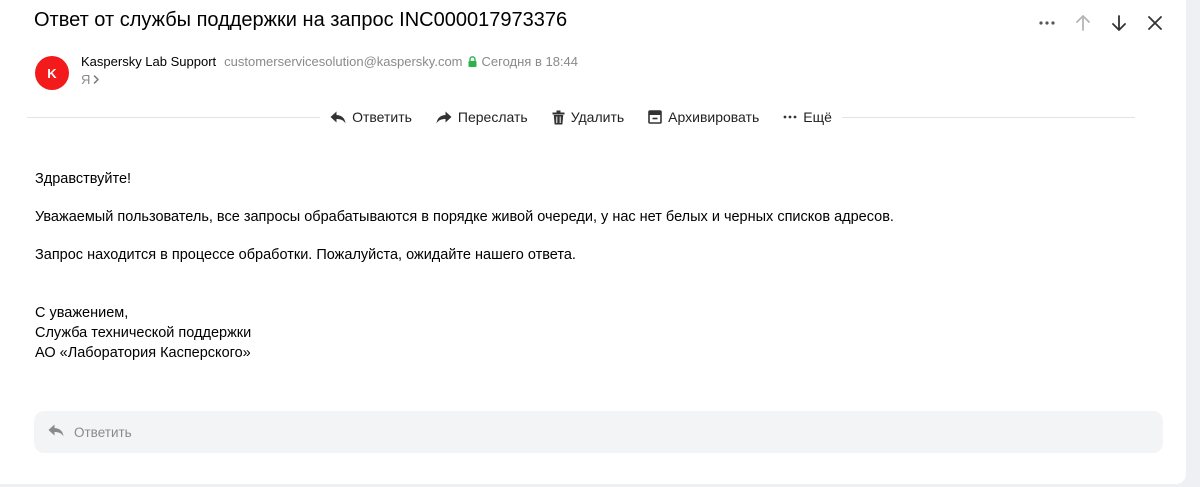 The image size is (1200, 487). What do you see at coordinates (714, 117) in the screenshot?
I see `archive-button-label: Архивировать` at bounding box center [714, 117].